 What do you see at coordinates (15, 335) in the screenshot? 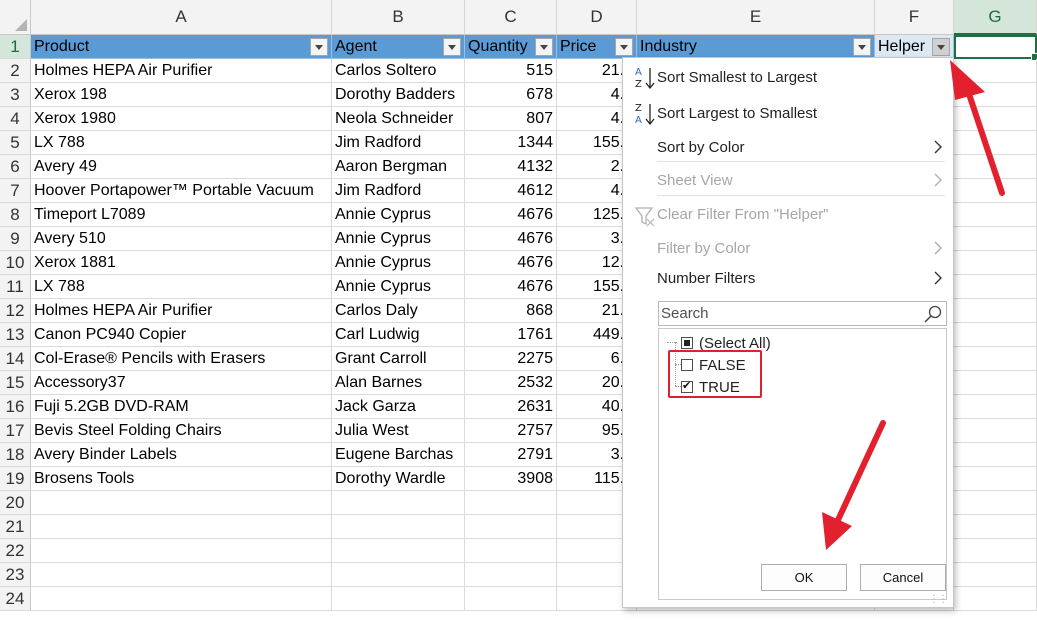
I see `row-header: 13` at bounding box center [15, 335].